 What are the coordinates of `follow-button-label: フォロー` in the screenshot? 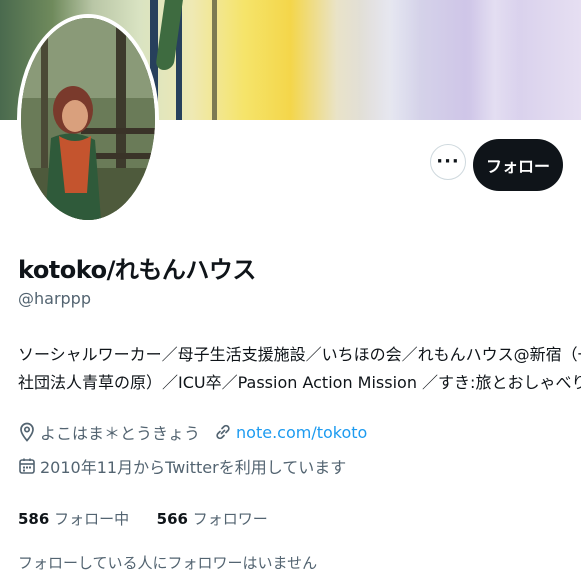 It's located at (517, 166).